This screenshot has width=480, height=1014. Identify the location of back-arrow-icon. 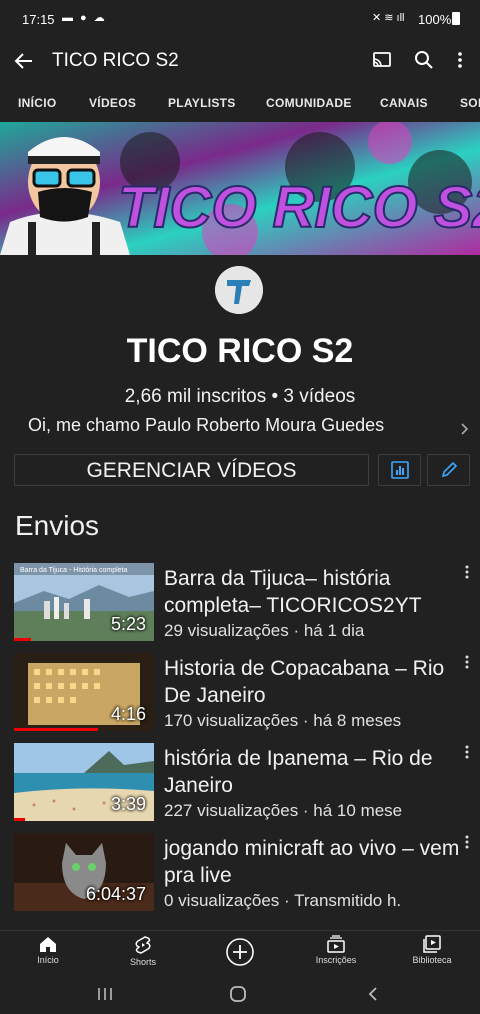
(24, 61).